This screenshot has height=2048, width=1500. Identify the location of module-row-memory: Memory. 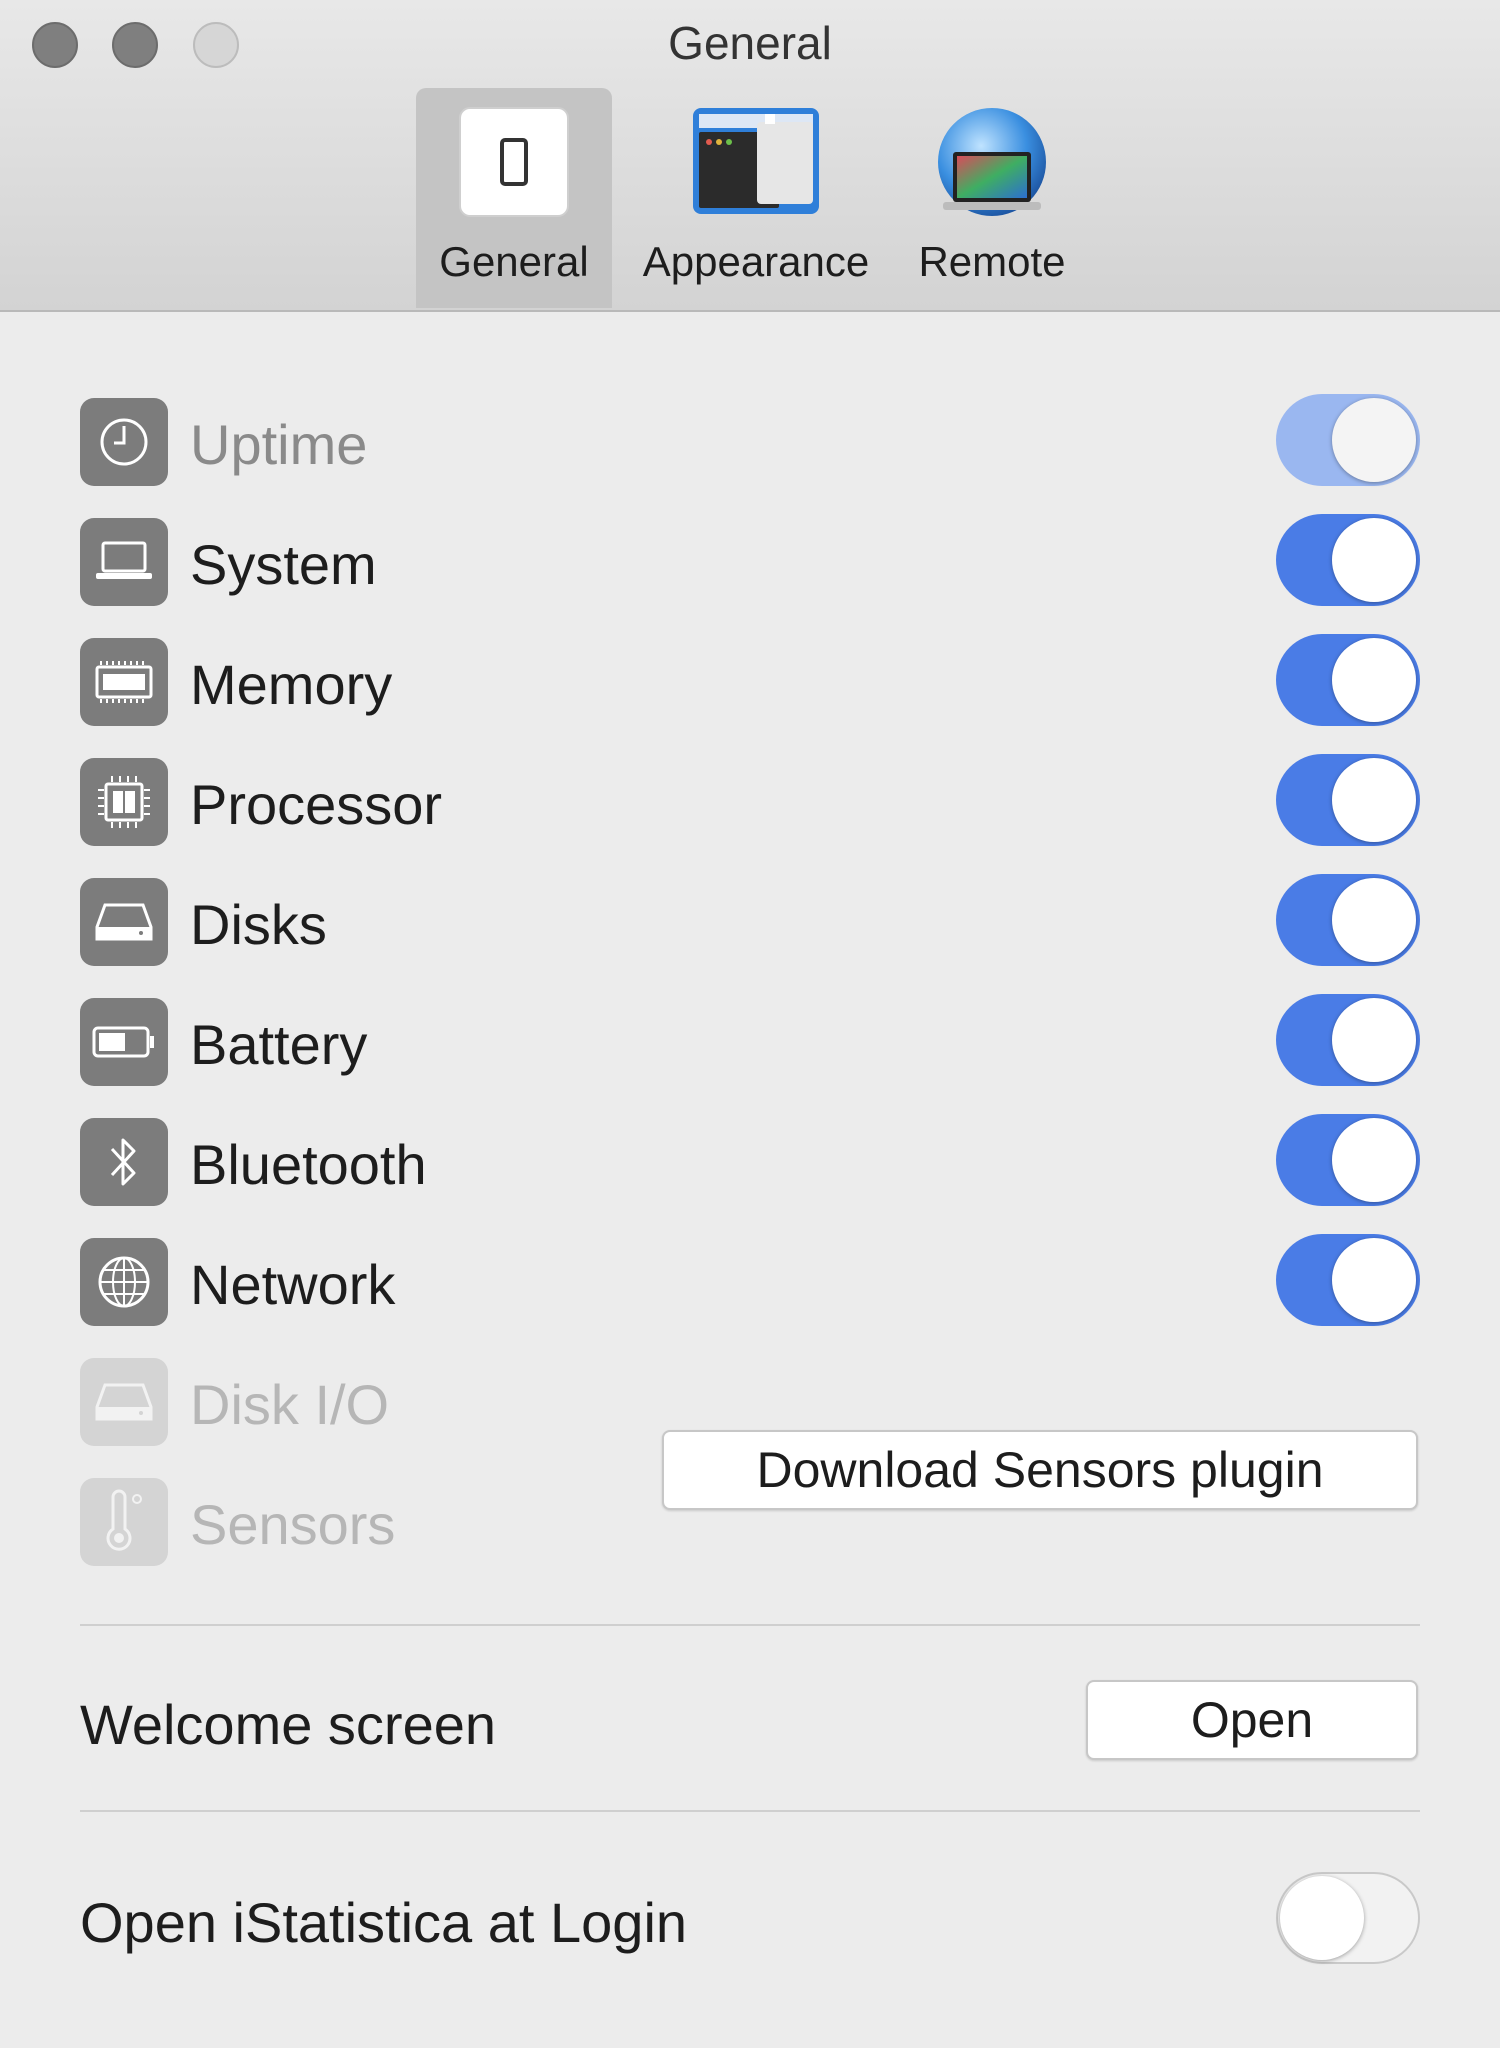
(750, 681).